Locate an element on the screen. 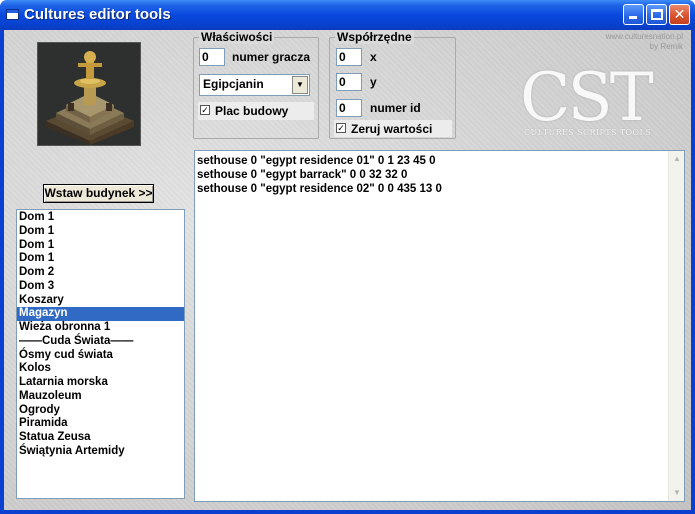 The image size is (695, 514). vertical-scrollbar: ▲ ▼ is located at coordinates (676, 326).